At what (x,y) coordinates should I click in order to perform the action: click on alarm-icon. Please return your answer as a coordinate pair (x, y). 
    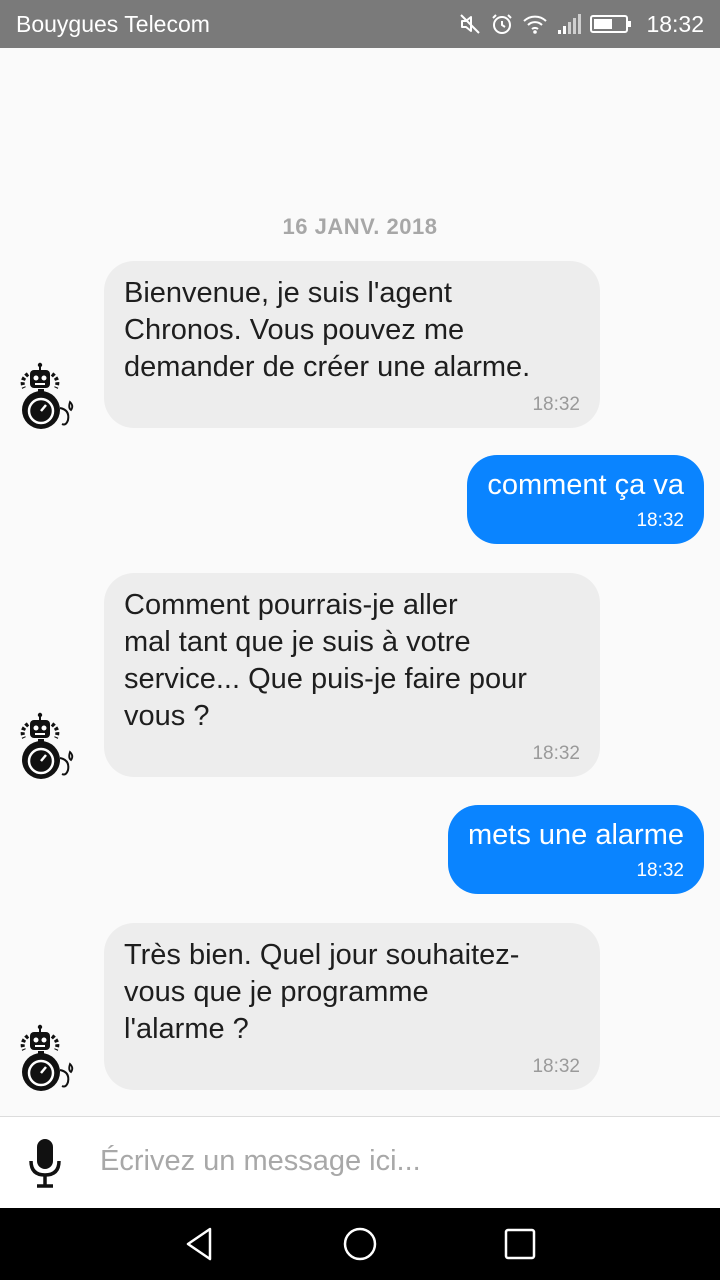
    Looking at the image, I should click on (502, 24).